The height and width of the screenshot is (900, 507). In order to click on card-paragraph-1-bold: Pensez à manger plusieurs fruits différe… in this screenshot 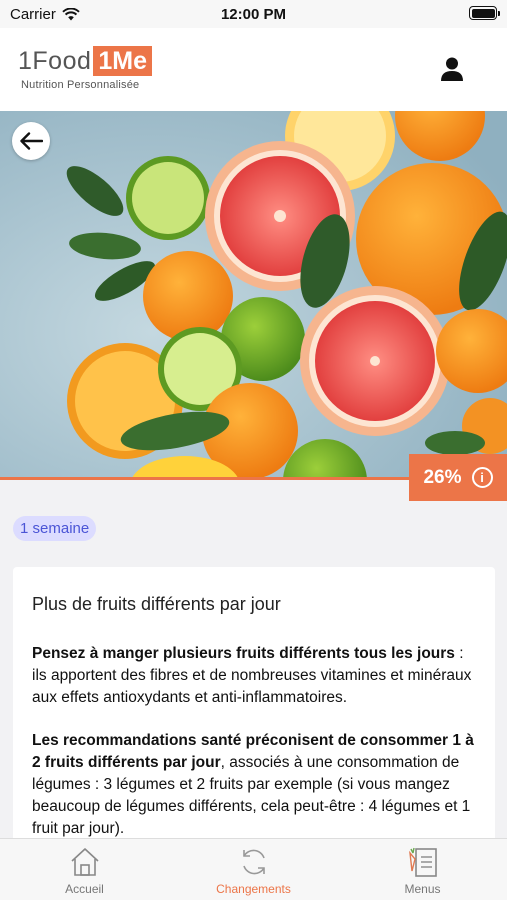, I will do `click(243, 653)`.